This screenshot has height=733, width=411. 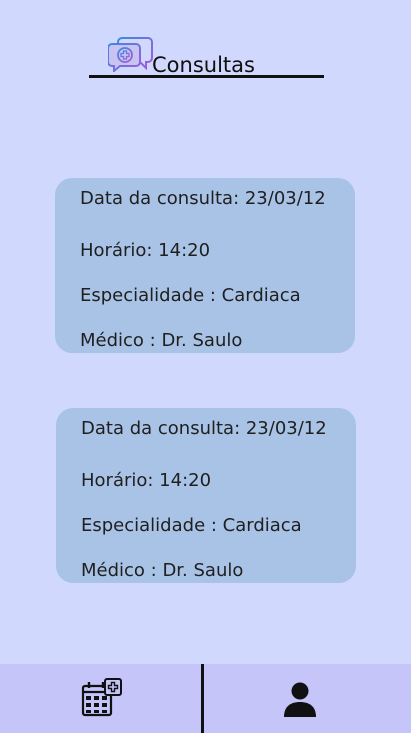 I want to click on page-header: Consultas, so click(x=206, y=57).